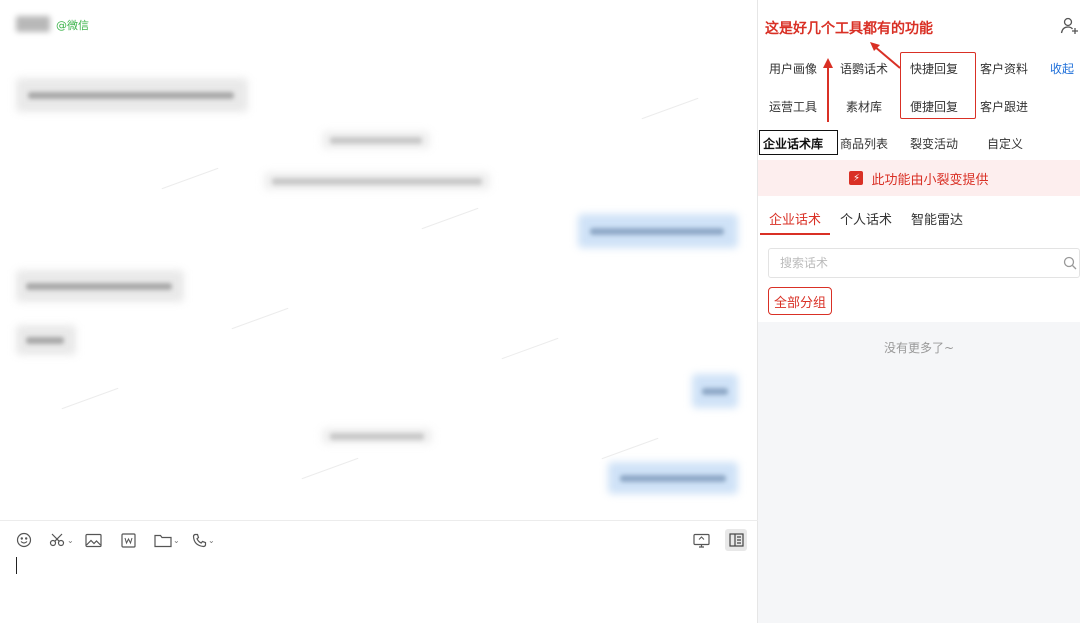 The image size is (1080, 623). What do you see at coordinates (919, 348) in the screenshot?
I see `empty-list-text: 没有更多了~` at bounding box center [919, 348].